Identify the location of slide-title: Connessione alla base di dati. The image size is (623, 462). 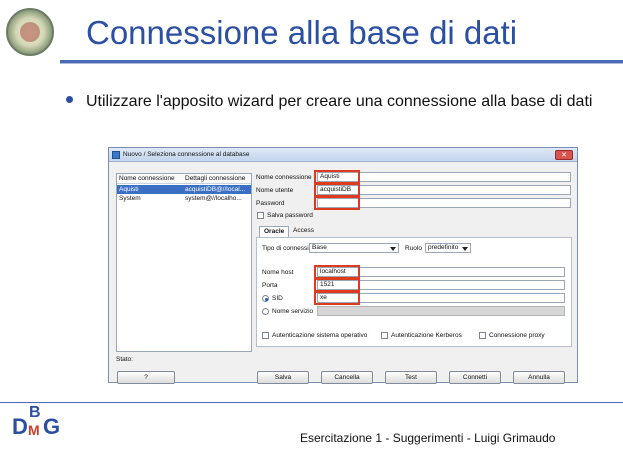
(302, 32).